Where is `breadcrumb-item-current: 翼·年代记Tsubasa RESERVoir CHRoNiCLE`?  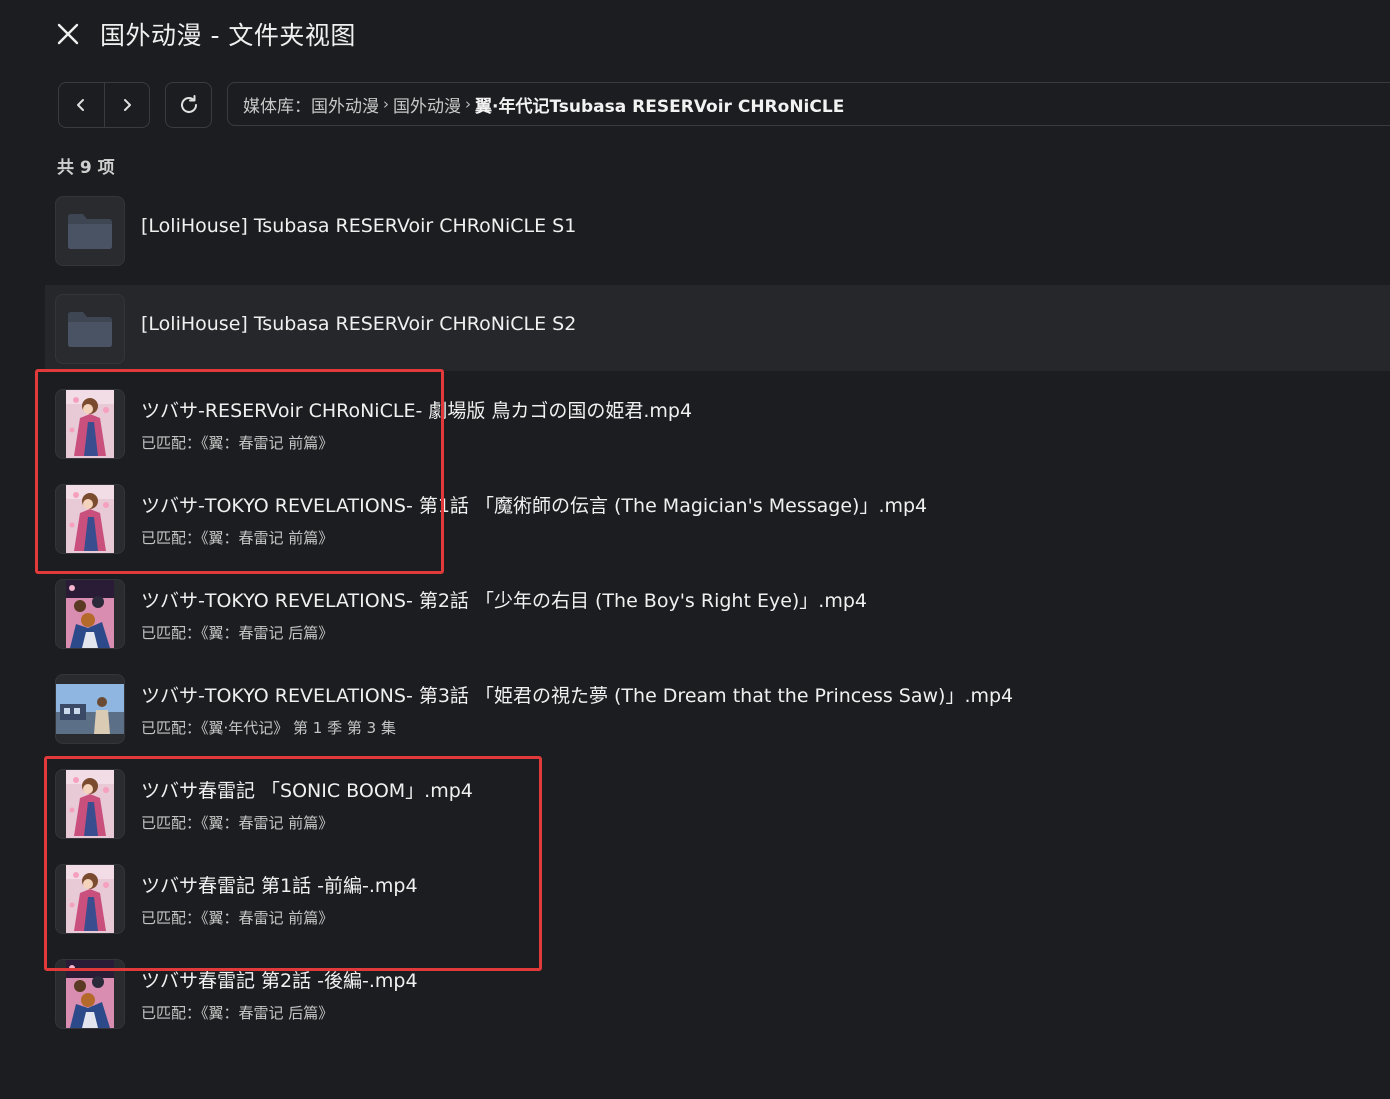 breadcrumb-item-current: 翼·年代记Tsubasa RESERVoir CHRoNiCLE is located at coordinates (659, 104).